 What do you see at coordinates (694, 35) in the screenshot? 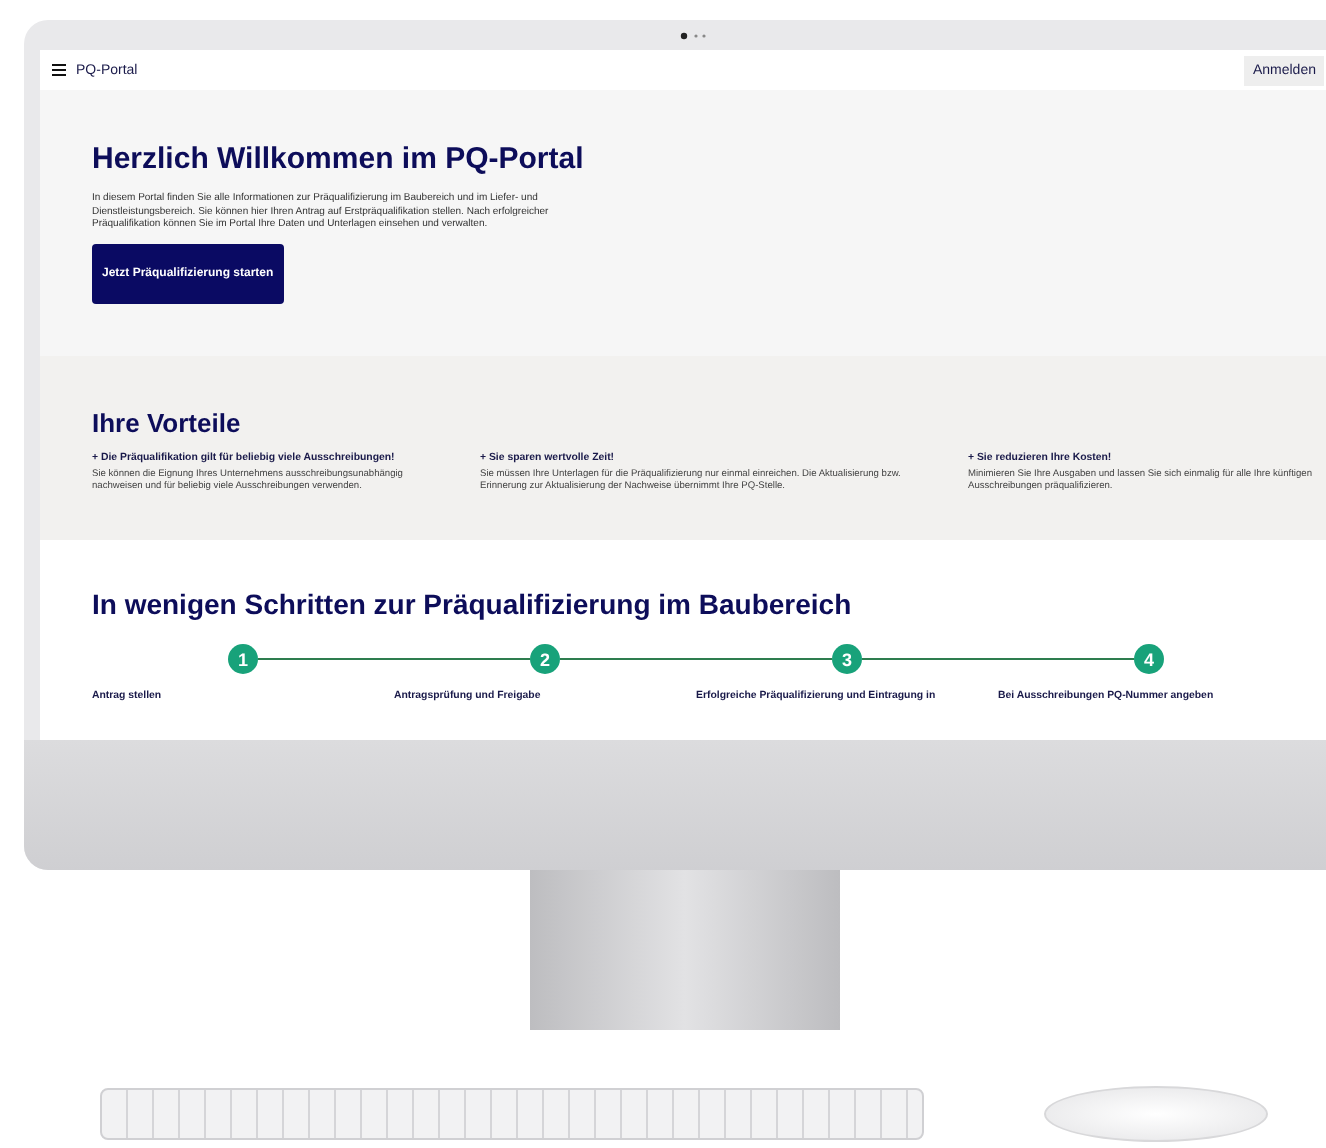
I see `camera-icon` at bounding box center [694, 35].